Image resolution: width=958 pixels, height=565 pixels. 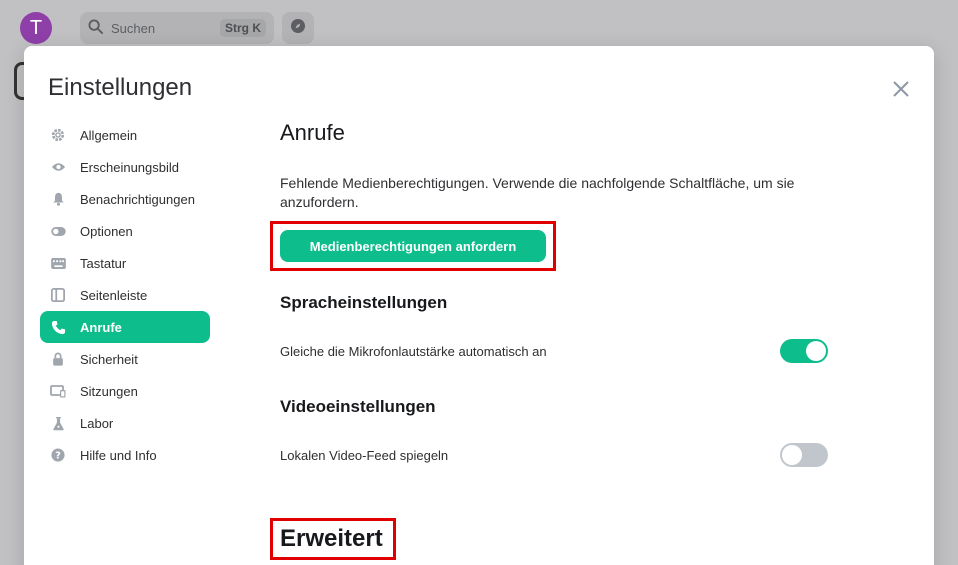 I want to click on advanced-heading-highlight: Erweitert, so click(x=333, y=539).